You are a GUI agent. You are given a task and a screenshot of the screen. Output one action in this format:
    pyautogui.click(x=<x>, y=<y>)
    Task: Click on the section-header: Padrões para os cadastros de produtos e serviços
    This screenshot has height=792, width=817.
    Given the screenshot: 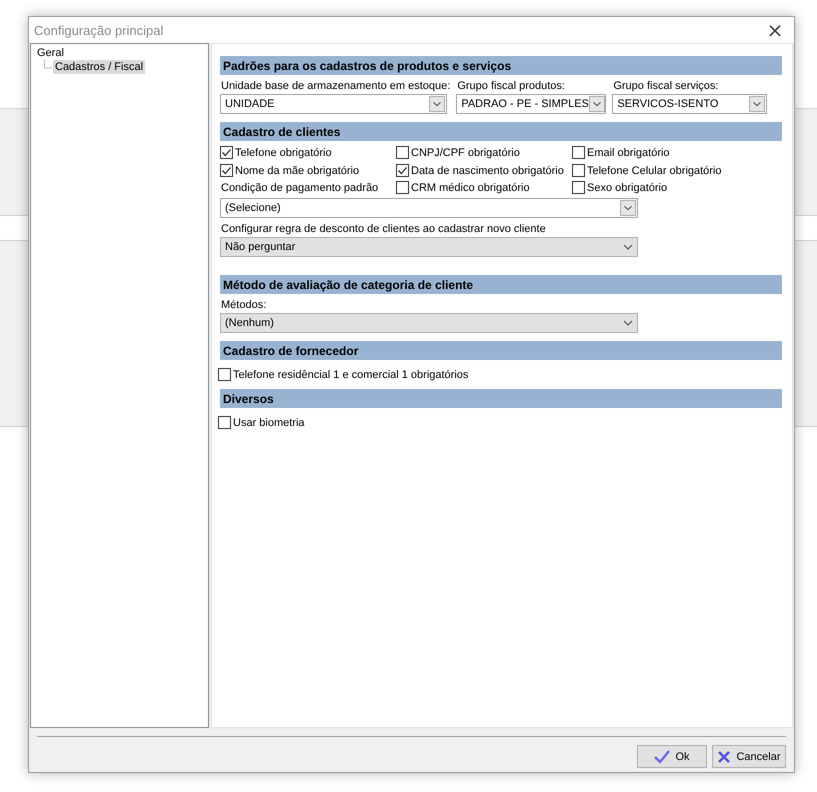 What is the action you would take?
    pyautogui.click(x=501, y=65)
    